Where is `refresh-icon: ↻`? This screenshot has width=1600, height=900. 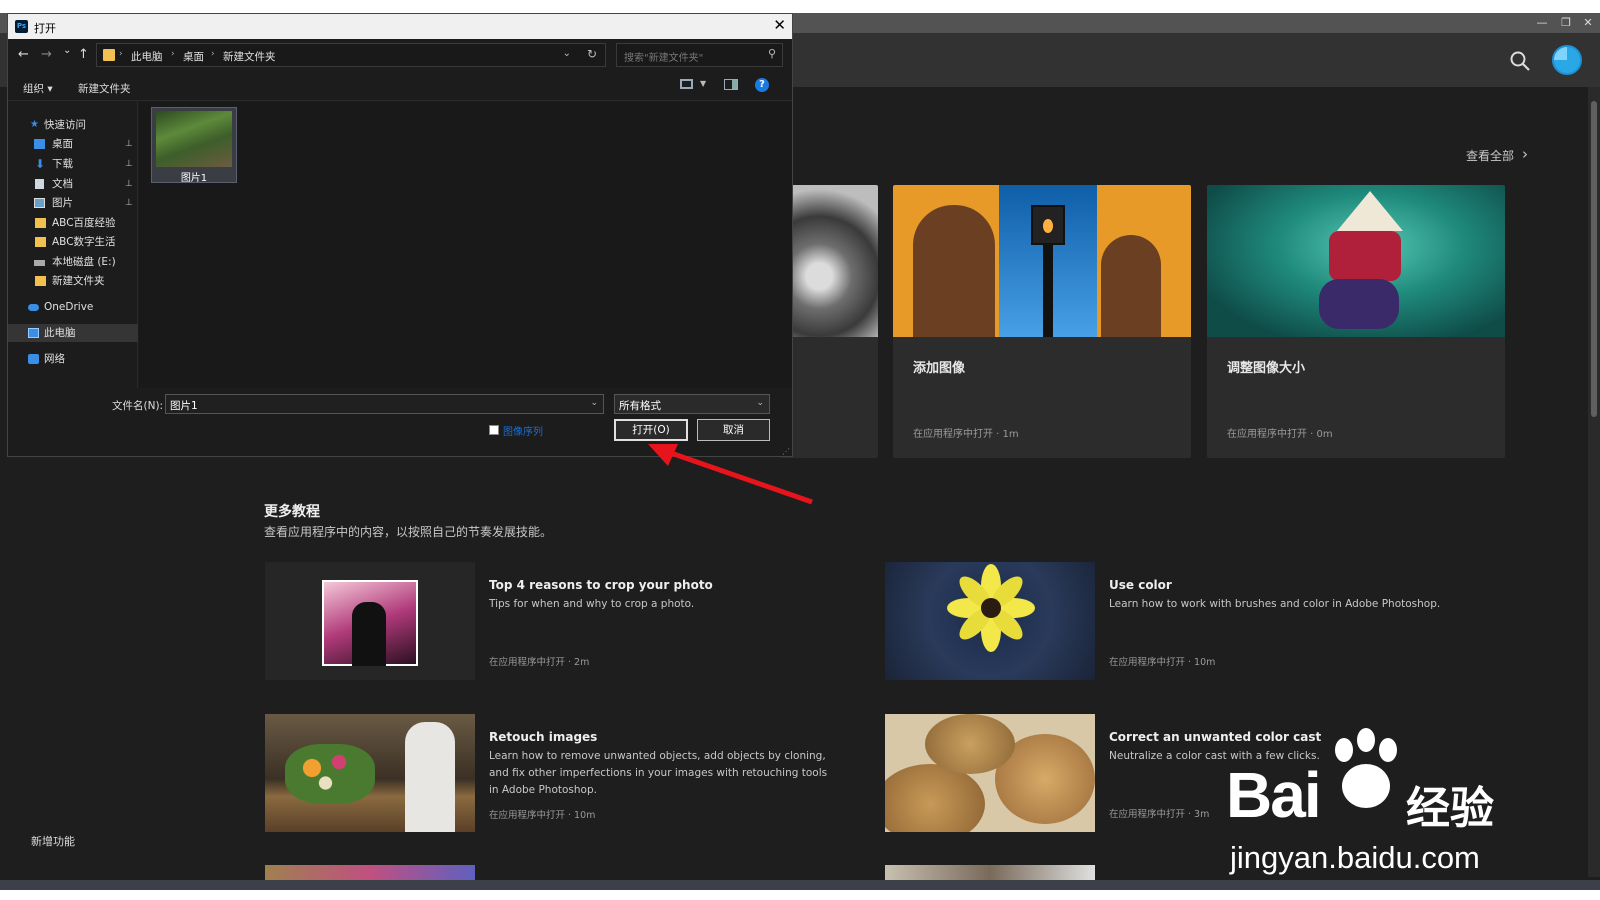
refresh-icon: ↻ is located at coordinates (592, 54).